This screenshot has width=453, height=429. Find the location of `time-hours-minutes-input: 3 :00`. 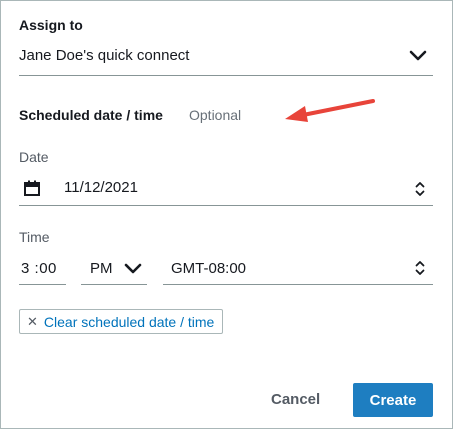

time-hours-minutes-input: 3 :00 is located at coordinates (42, 269).